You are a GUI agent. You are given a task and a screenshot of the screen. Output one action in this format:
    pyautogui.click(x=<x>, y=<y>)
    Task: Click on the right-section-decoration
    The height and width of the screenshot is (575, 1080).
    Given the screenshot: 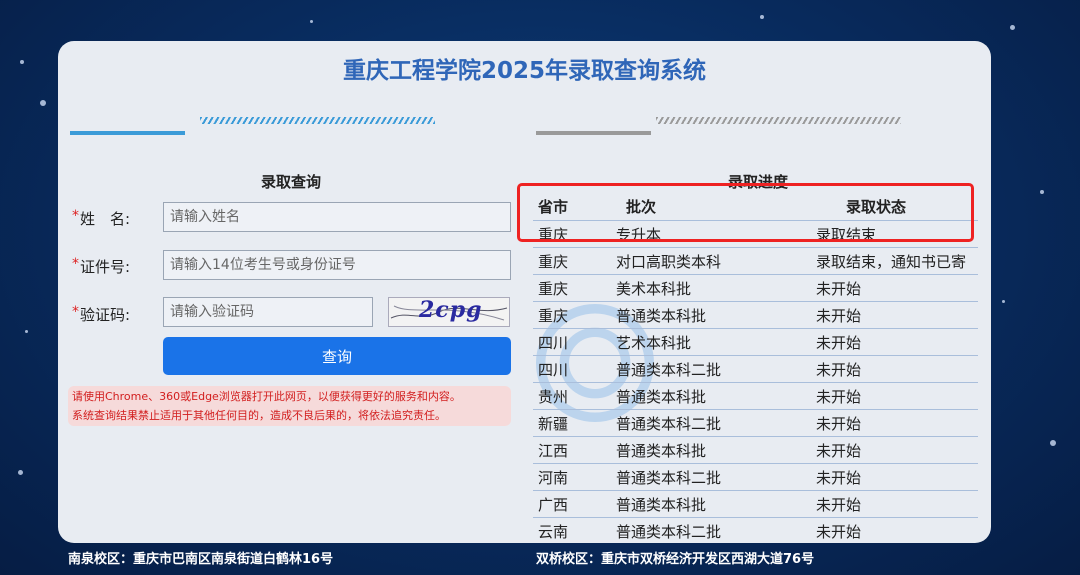 What is the action you would take?
    pyautogui.click(x=756, y=126)
    